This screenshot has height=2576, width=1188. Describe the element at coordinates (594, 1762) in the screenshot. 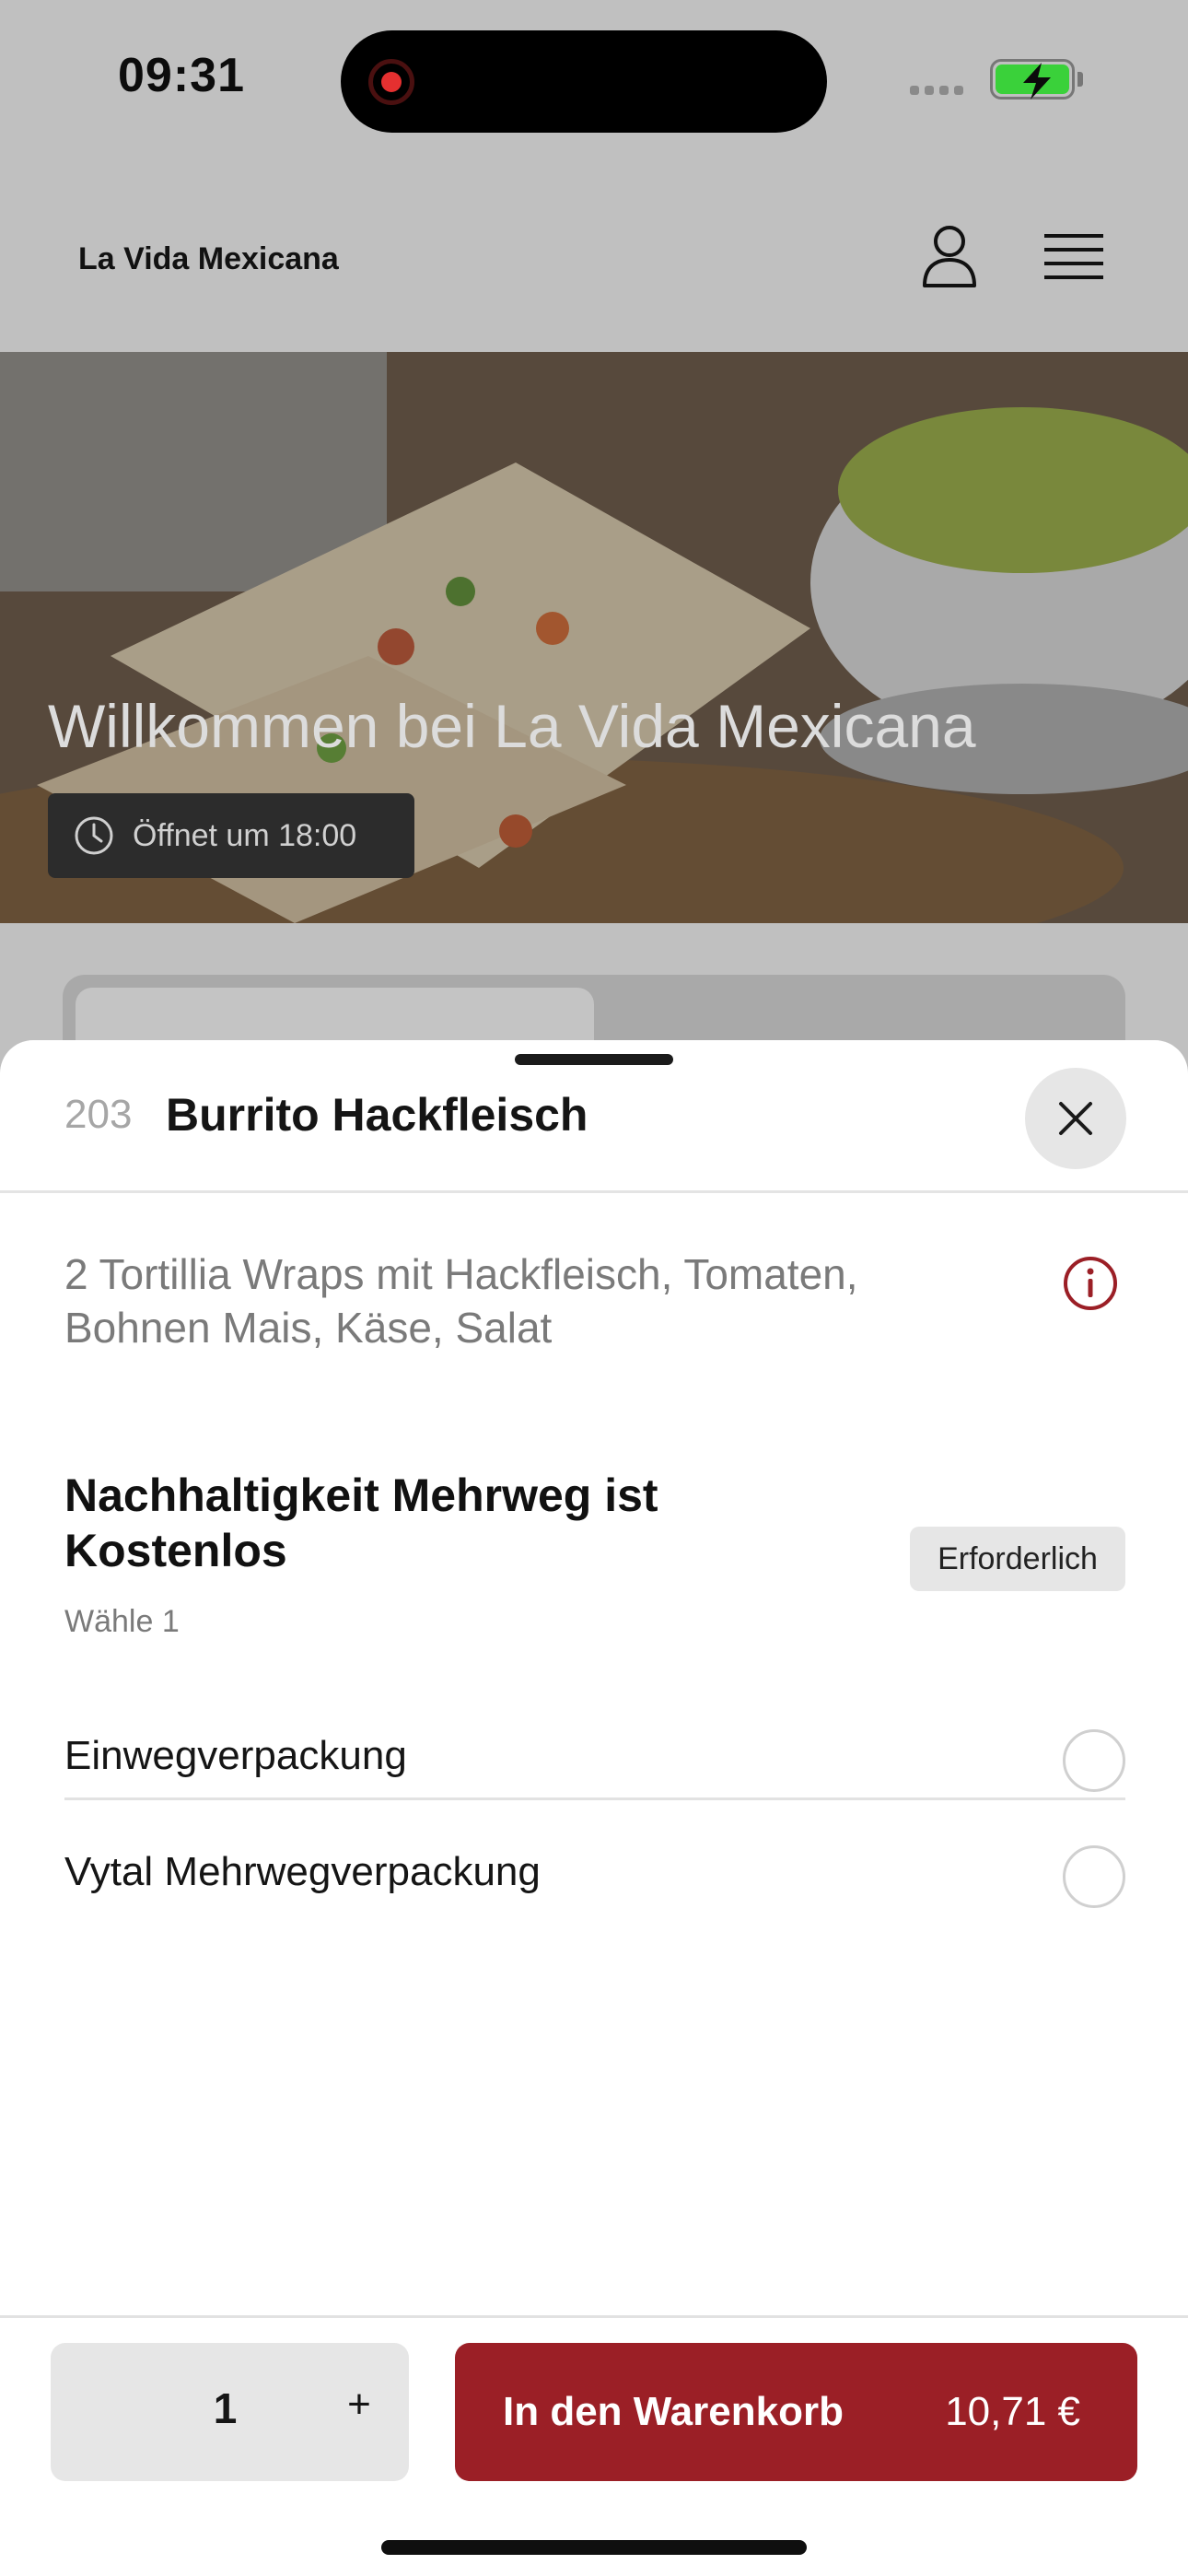

I see `option-einwegverpackung: Einwegverpackung` at that location.